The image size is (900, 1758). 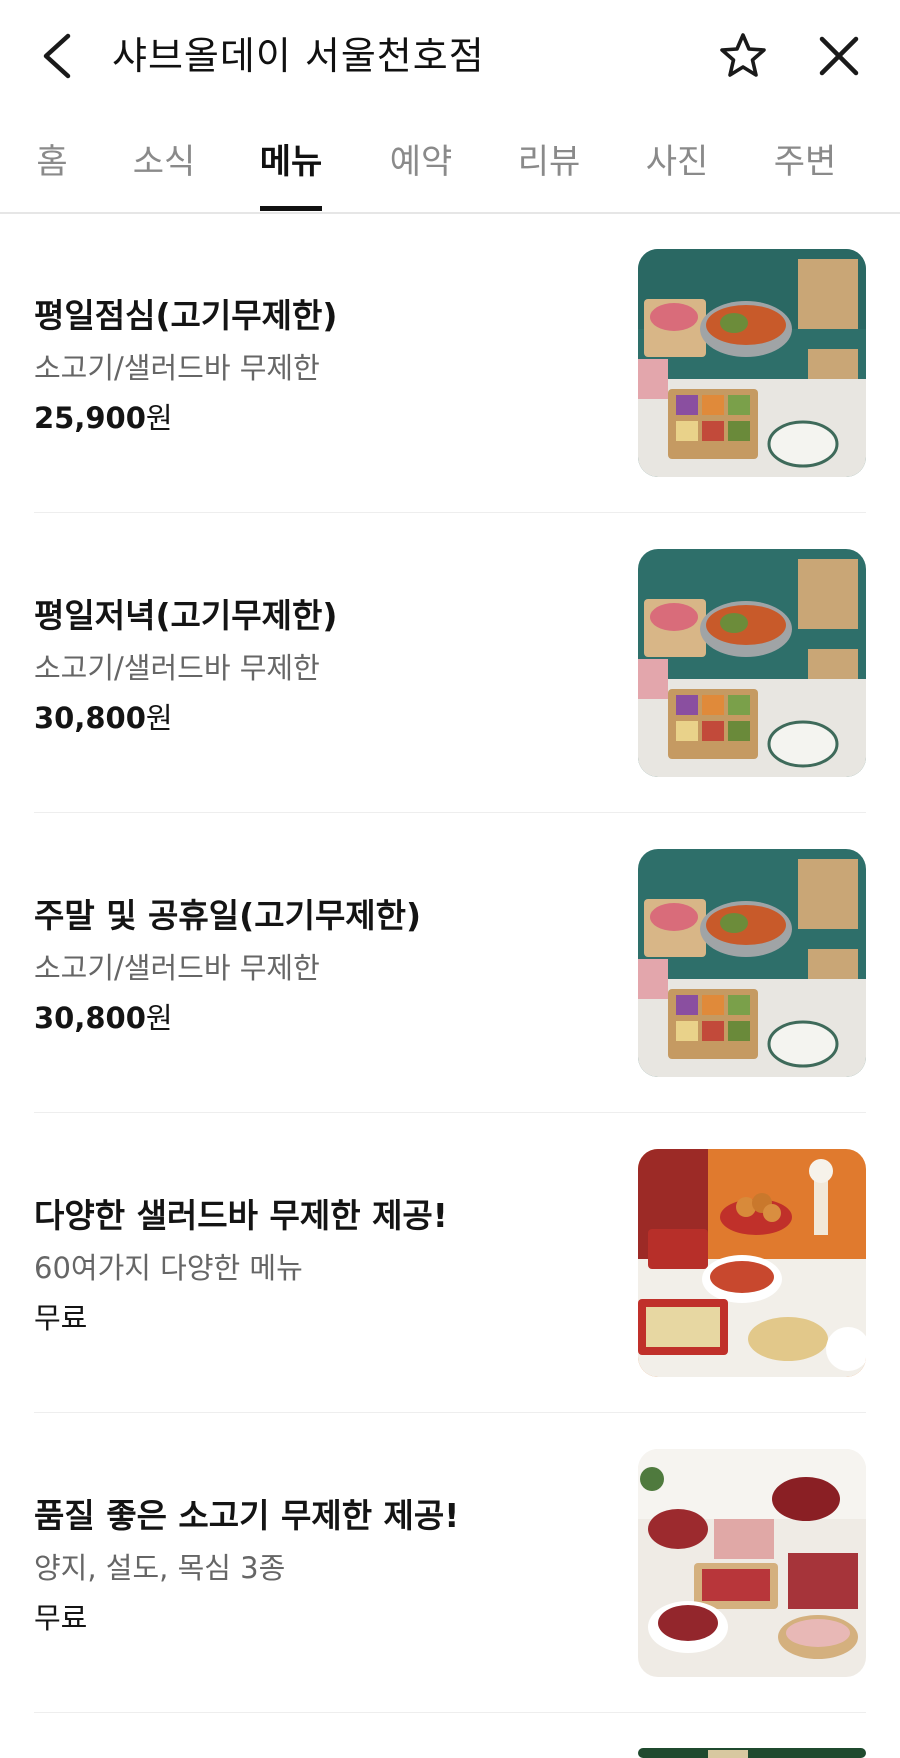 What do you see at coordinates (103, 418) in the screenshot?
I see `menu-item-price: 25,900원` at bounding box center [103, 418].